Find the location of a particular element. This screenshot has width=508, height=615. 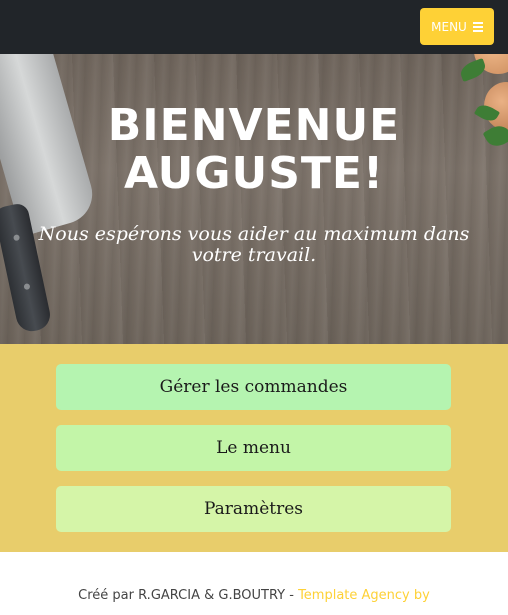

menu-button: MENU is located at coordinates (457, 26).